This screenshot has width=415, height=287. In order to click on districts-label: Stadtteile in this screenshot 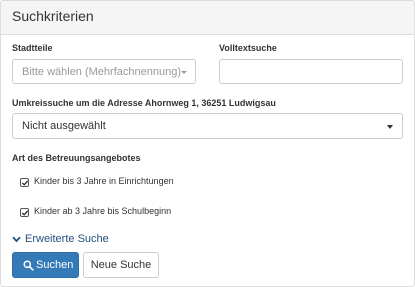, I will do `click(32, 48)`.